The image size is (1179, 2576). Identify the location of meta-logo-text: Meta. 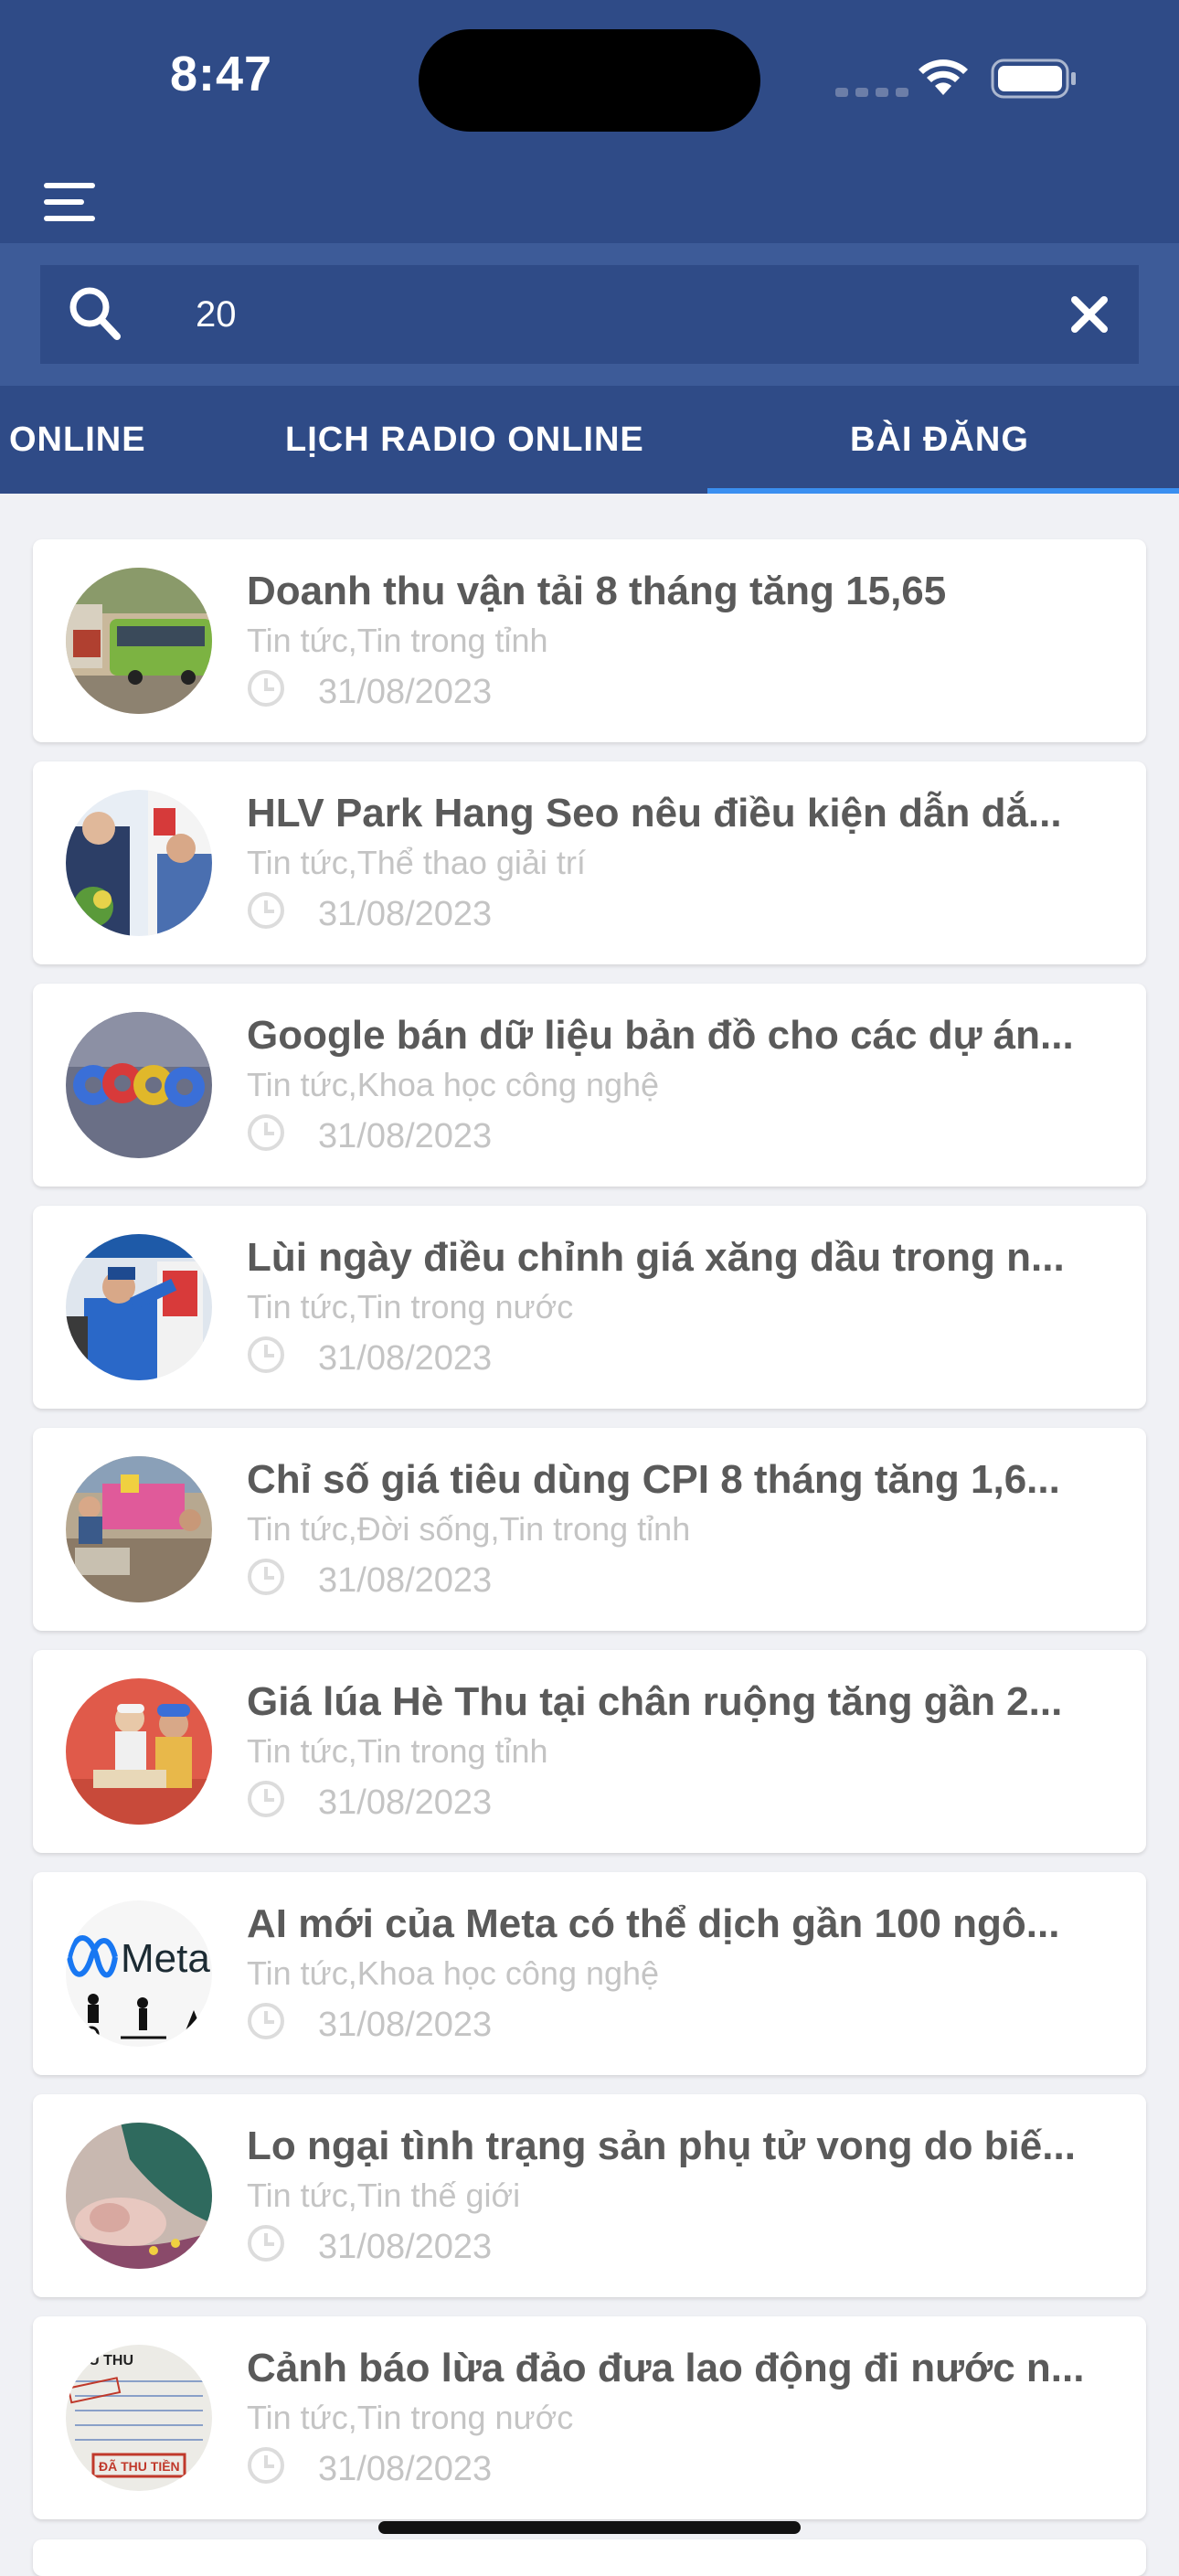
(165, 1959).